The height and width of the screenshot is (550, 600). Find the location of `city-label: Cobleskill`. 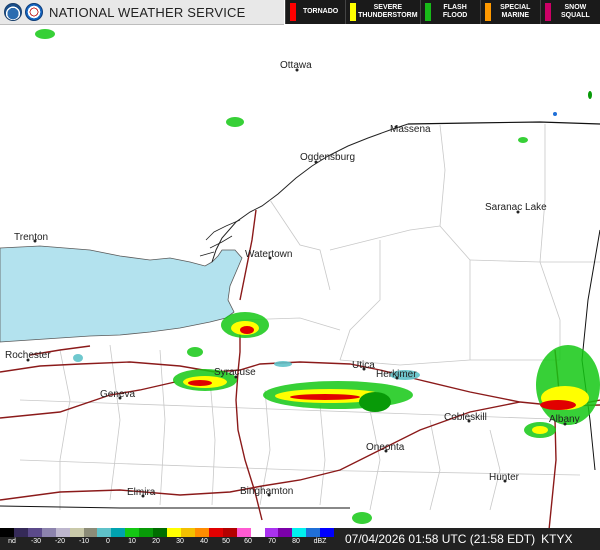

city-label: Cobleskill is located at coordinates (465, 417).